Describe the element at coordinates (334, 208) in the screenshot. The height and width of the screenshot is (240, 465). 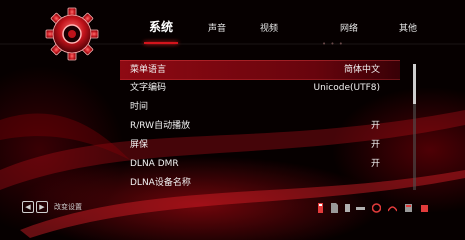
I see `sd-card-icon` at that location.